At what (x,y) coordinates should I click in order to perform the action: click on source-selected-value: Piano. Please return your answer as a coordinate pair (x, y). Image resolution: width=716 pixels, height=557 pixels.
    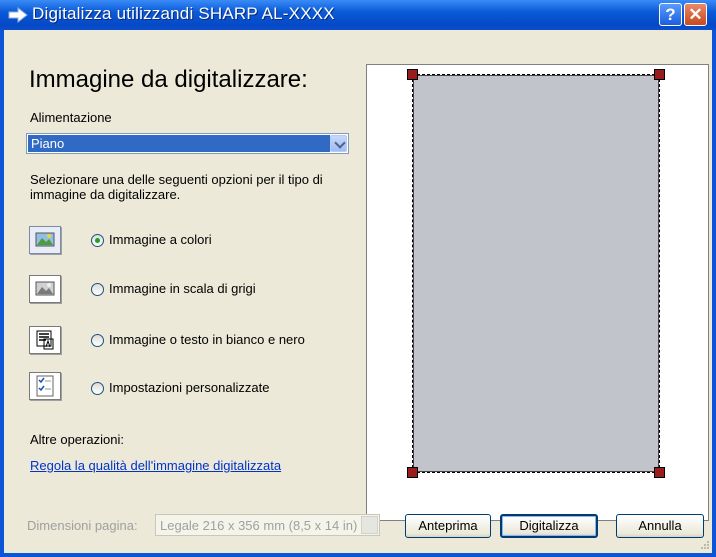
    Looking at the image, I should click on (179, 143).